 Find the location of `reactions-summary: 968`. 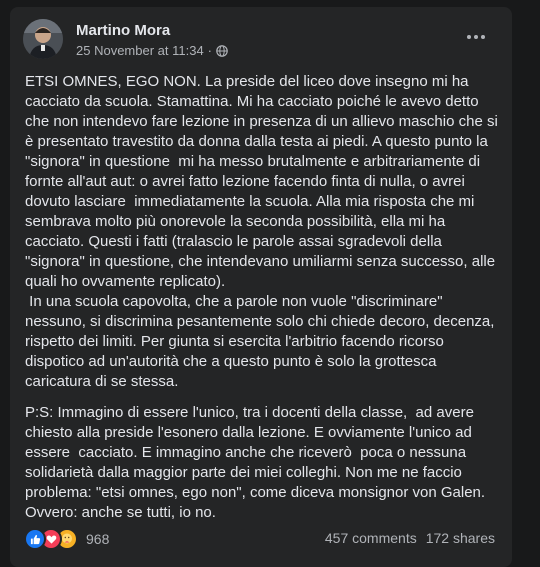

reactions-summary: 968 is located at coordinates (66, 539).